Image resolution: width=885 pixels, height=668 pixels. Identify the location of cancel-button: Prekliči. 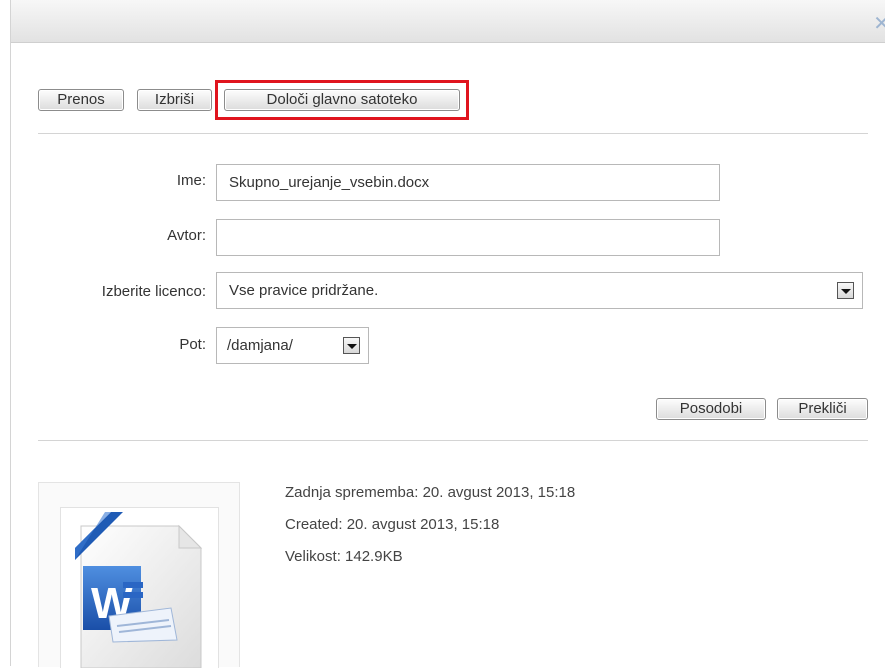
(822, 409).